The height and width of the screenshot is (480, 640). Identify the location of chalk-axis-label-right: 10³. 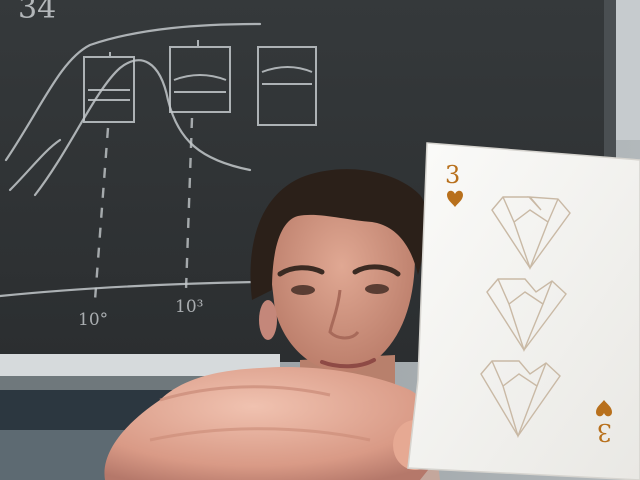
(189, 307).